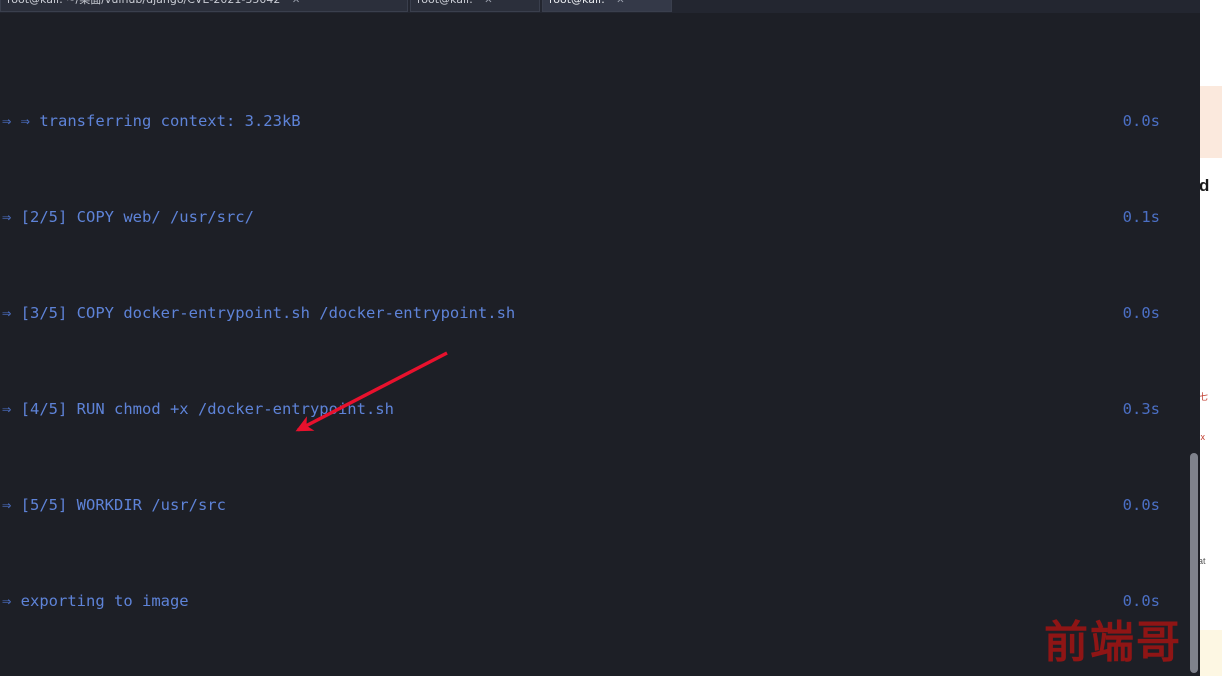 Image resolution: width=1222 pixels, height=676 pixels. What do you see at coordinates (594, 217) in the screenshot?
I see `build-log-line: ⇒ [2/5] COPY web/ /usr/src/0.1s` at bounding box center [594, 217].